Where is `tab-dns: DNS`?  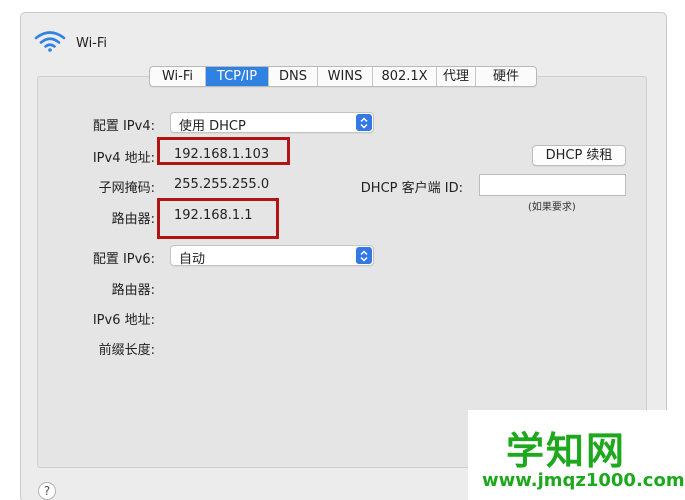 tab-dns: DNS is located at coordinates (293, 76).